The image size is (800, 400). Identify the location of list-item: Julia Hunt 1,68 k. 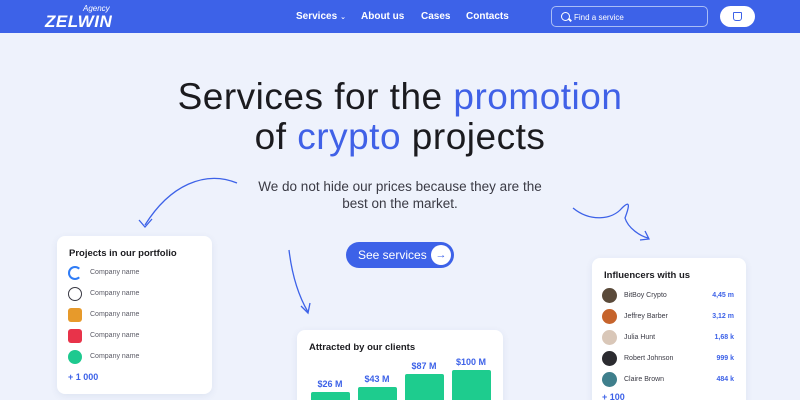
(669, 338).